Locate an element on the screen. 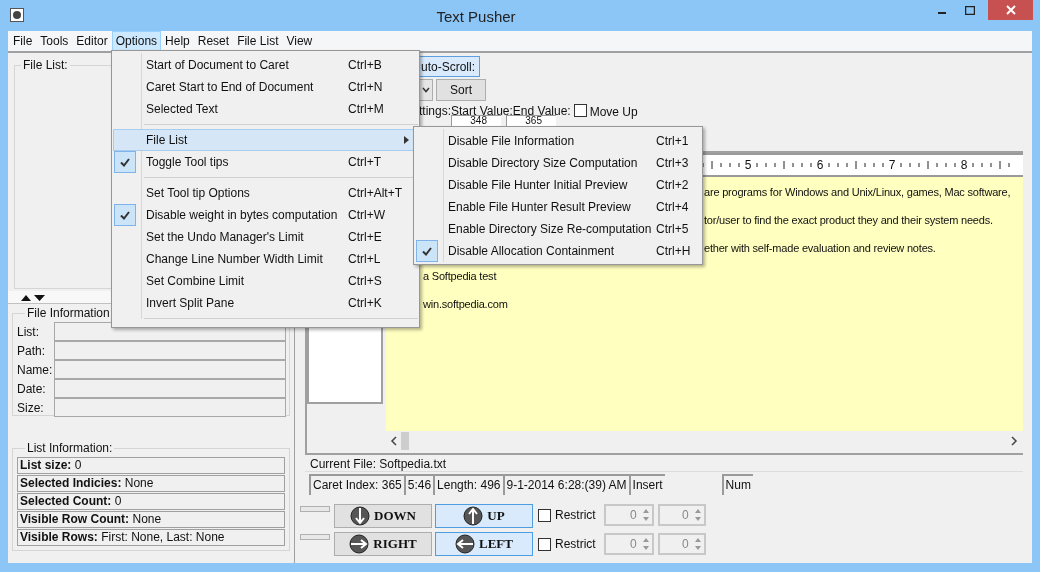 The width and height of the screenshot is (1040, 572). menu-item: File List is located at coordinates (258, 41).